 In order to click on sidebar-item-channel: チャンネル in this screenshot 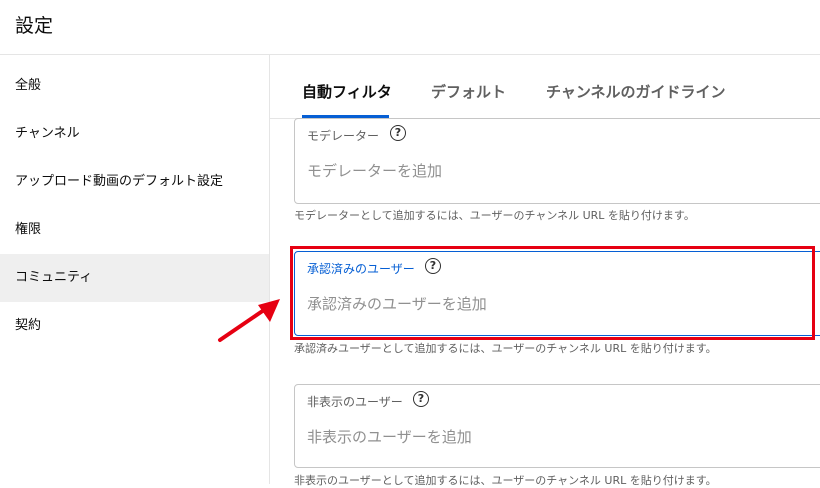, I will do `click(134, 134)`.